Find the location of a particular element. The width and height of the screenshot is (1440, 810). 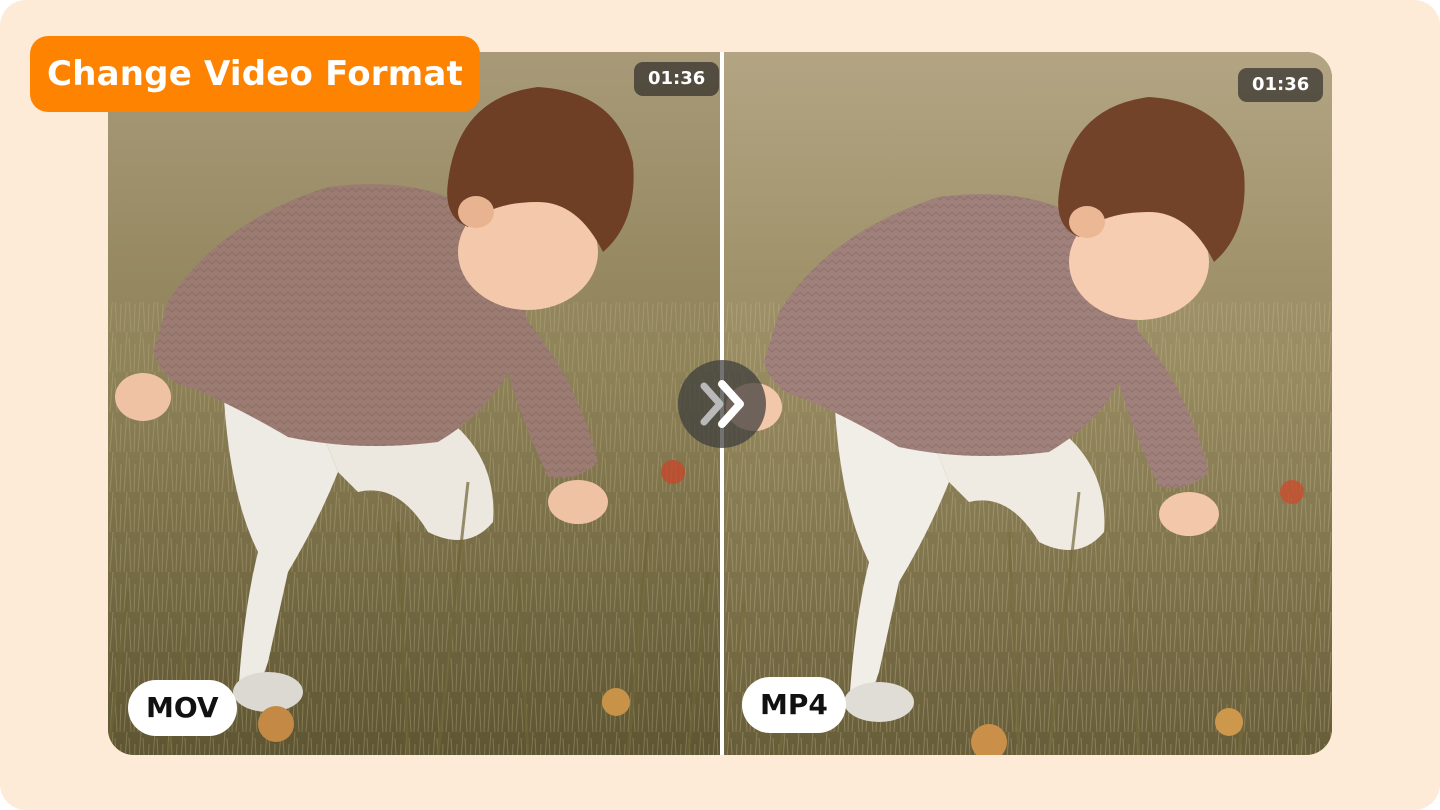

duration-badge-mp4: 01:36 is located at coordinates (1281, 85).